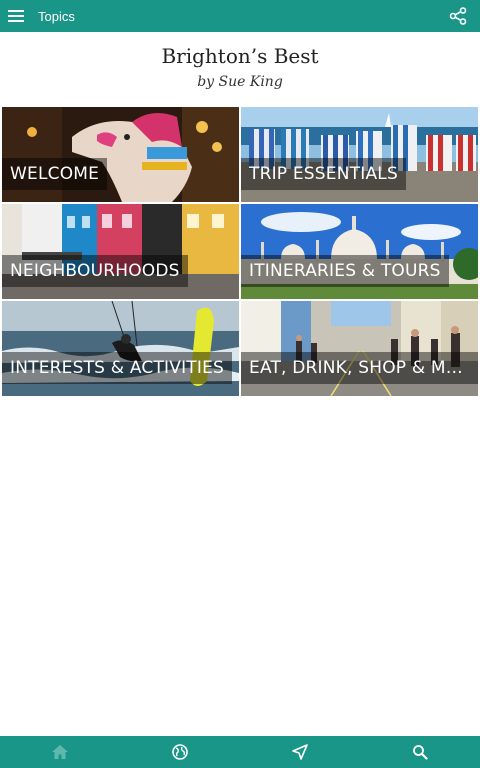 The height and width of the screenshot is (768, 480). I want to click on topic-label: WELCOME, so click(55, 174).